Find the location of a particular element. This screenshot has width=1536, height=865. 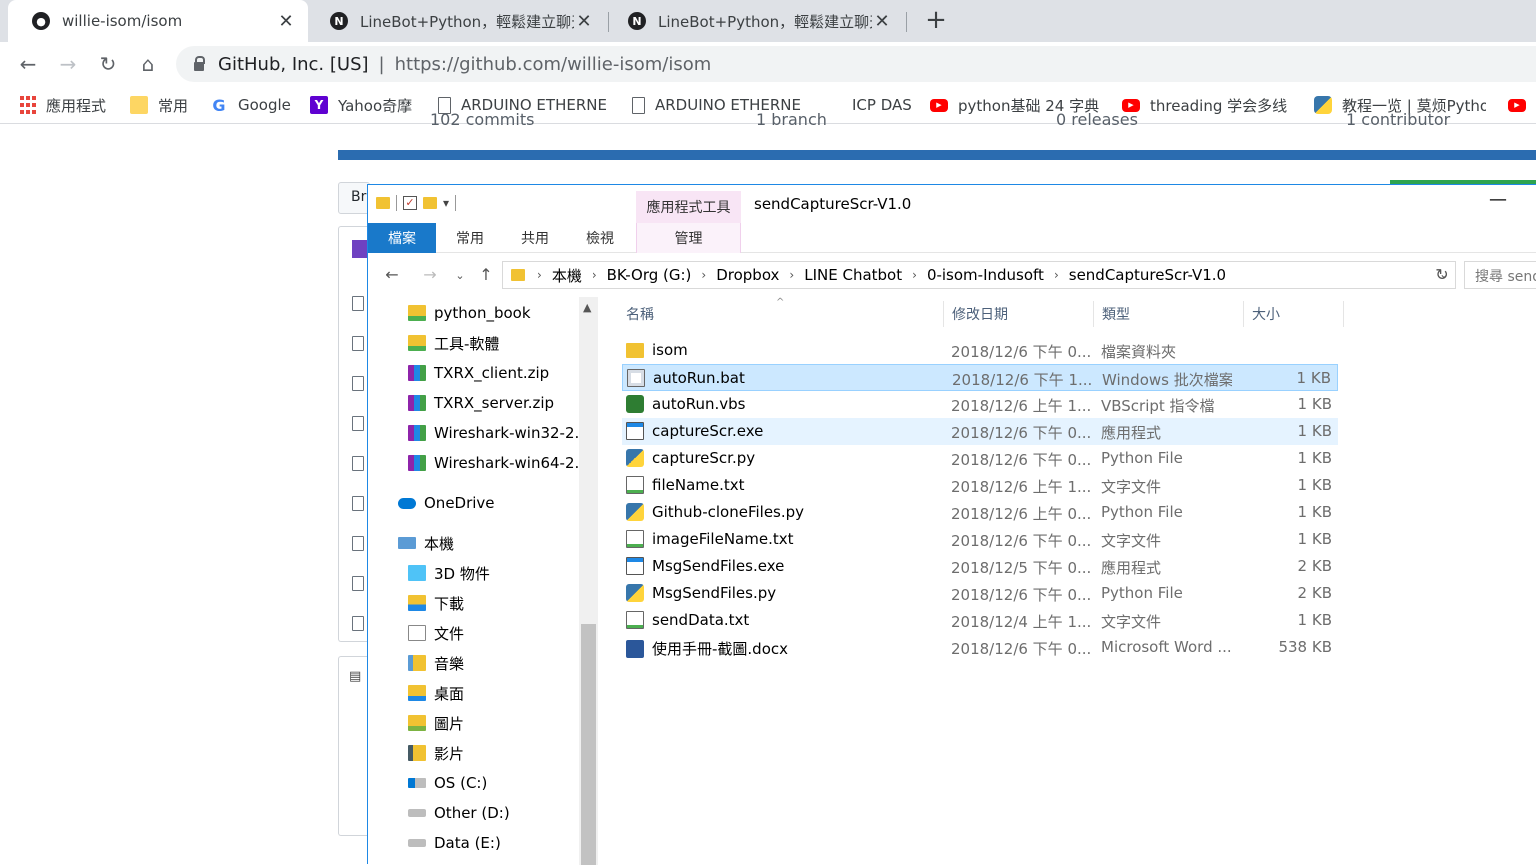

tab-share: 共用 is located at coordinates (535, 238).